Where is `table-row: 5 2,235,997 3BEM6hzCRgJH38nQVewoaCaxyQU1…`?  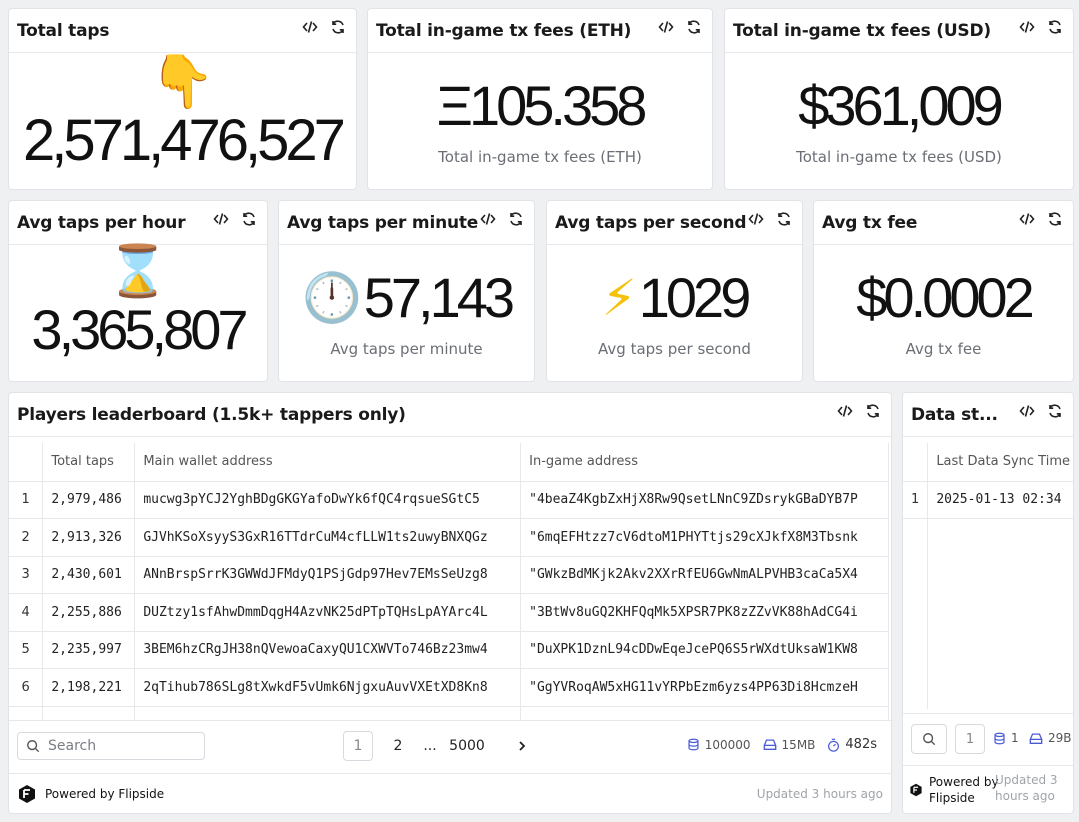
table-row: 5 2,235,997 3BEM6hzCRgJH38nQVewoaCaxyQU1… is located at coordinates (449, 650).